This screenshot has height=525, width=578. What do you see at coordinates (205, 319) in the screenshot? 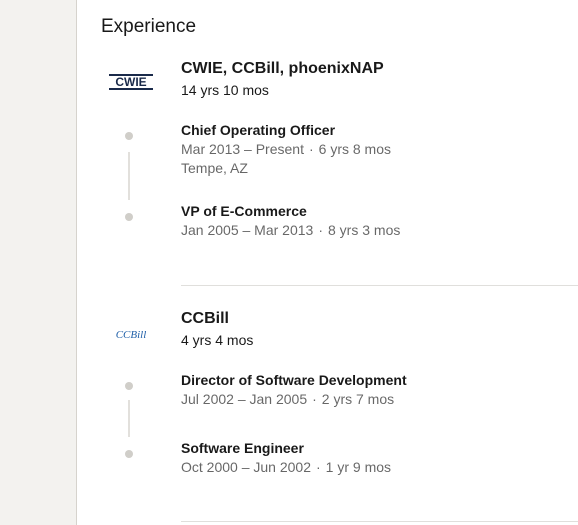
I see `company-name: CCBill` at bounding box center [205, 319].